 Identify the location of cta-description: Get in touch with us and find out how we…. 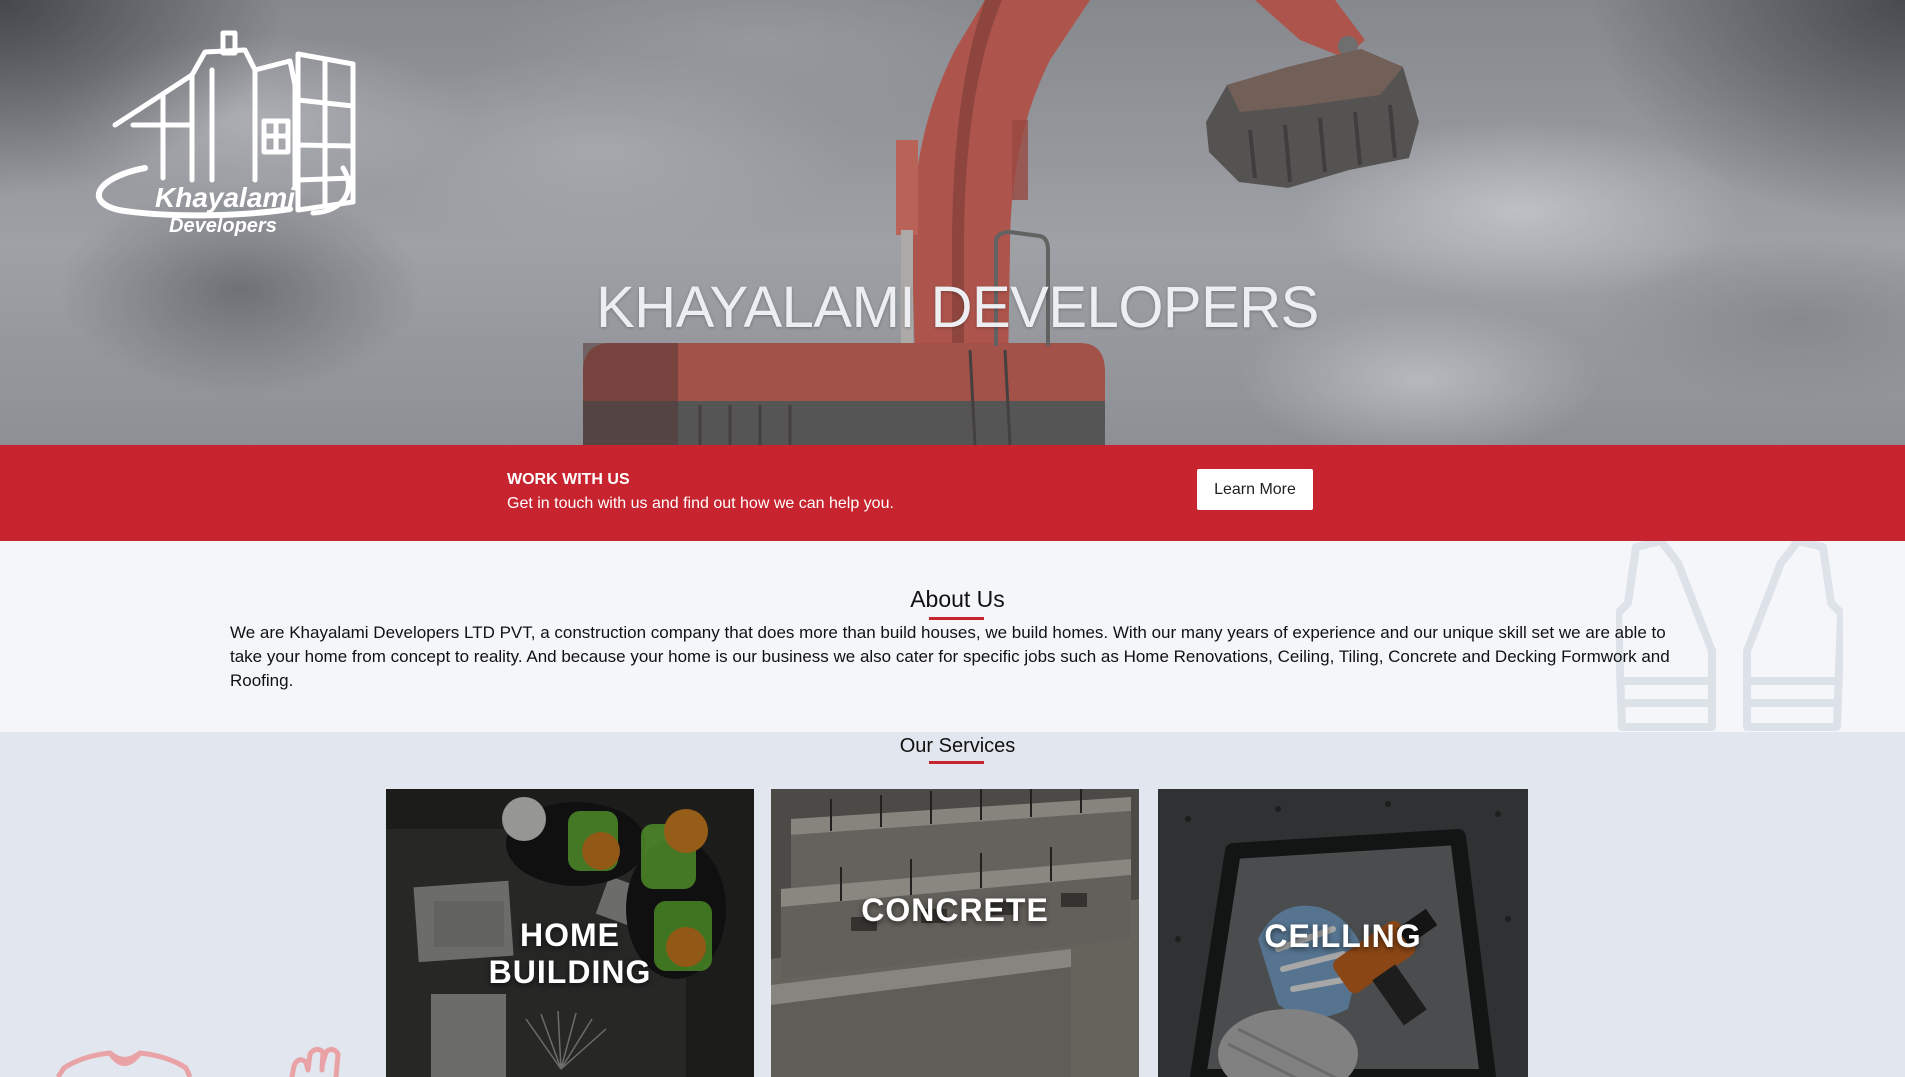
(700, 503).